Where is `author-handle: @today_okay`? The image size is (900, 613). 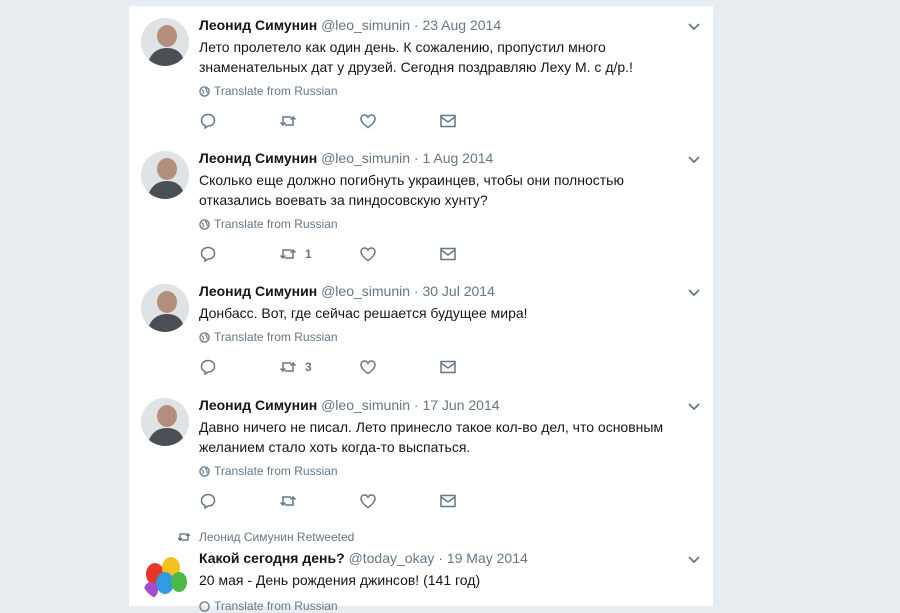 author-handle: @today_okay is located at coordinates (392, 558).